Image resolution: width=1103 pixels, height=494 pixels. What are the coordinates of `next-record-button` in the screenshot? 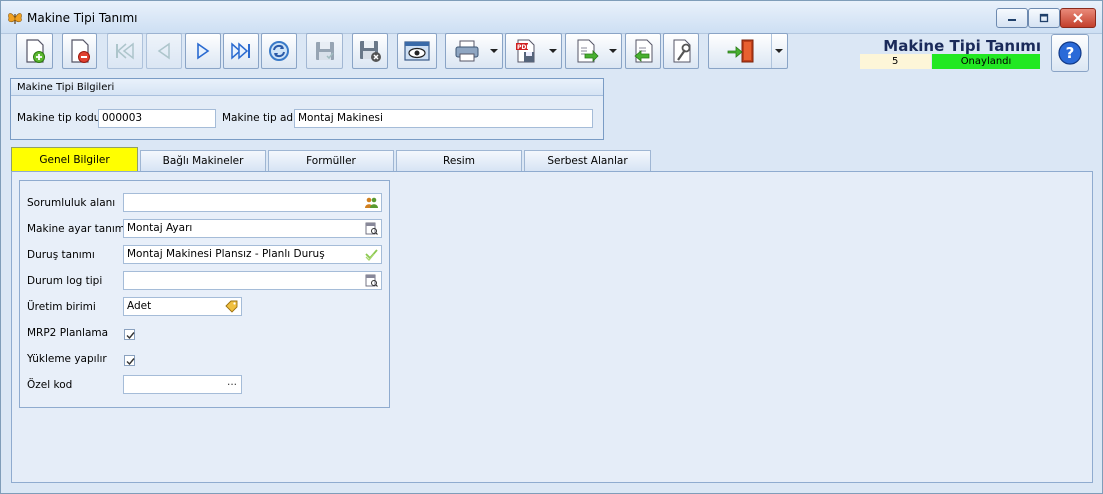 It's located at (203, 51).